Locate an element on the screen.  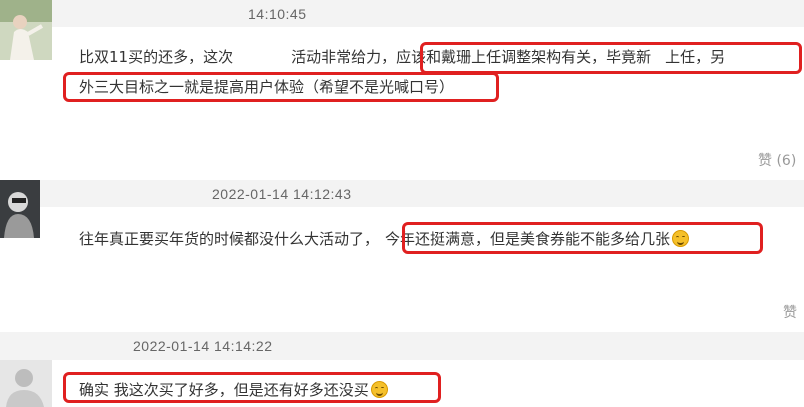
comment-text: 确实 我这次买了好多，但是还有好多还没买 is located at coordinates (233, 390).